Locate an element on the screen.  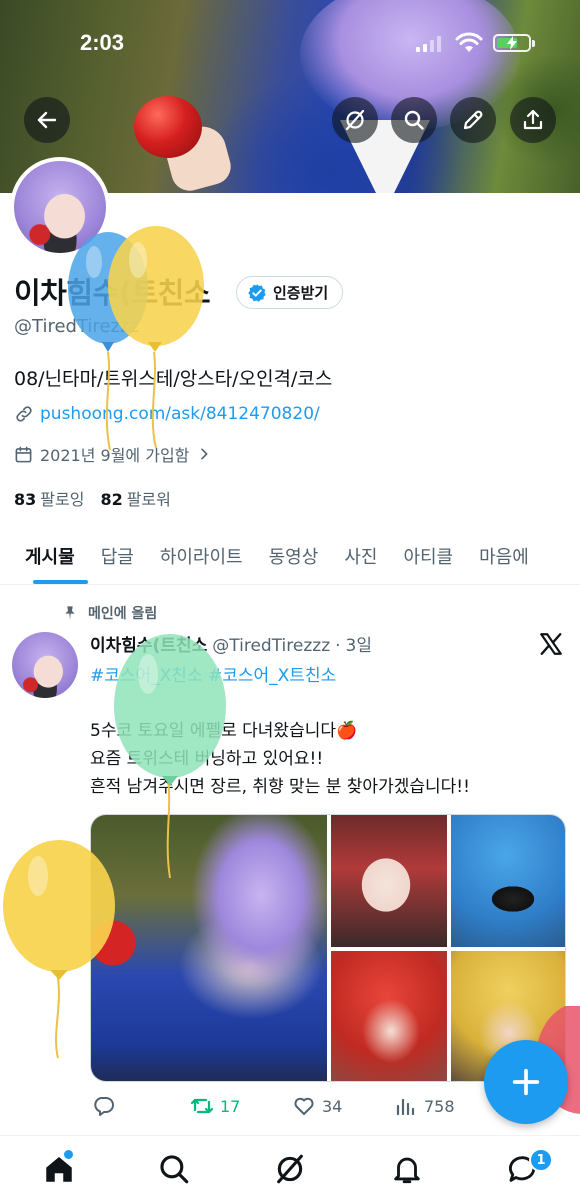
tab-videos: 동영상 is located at coordinates (294, 556).